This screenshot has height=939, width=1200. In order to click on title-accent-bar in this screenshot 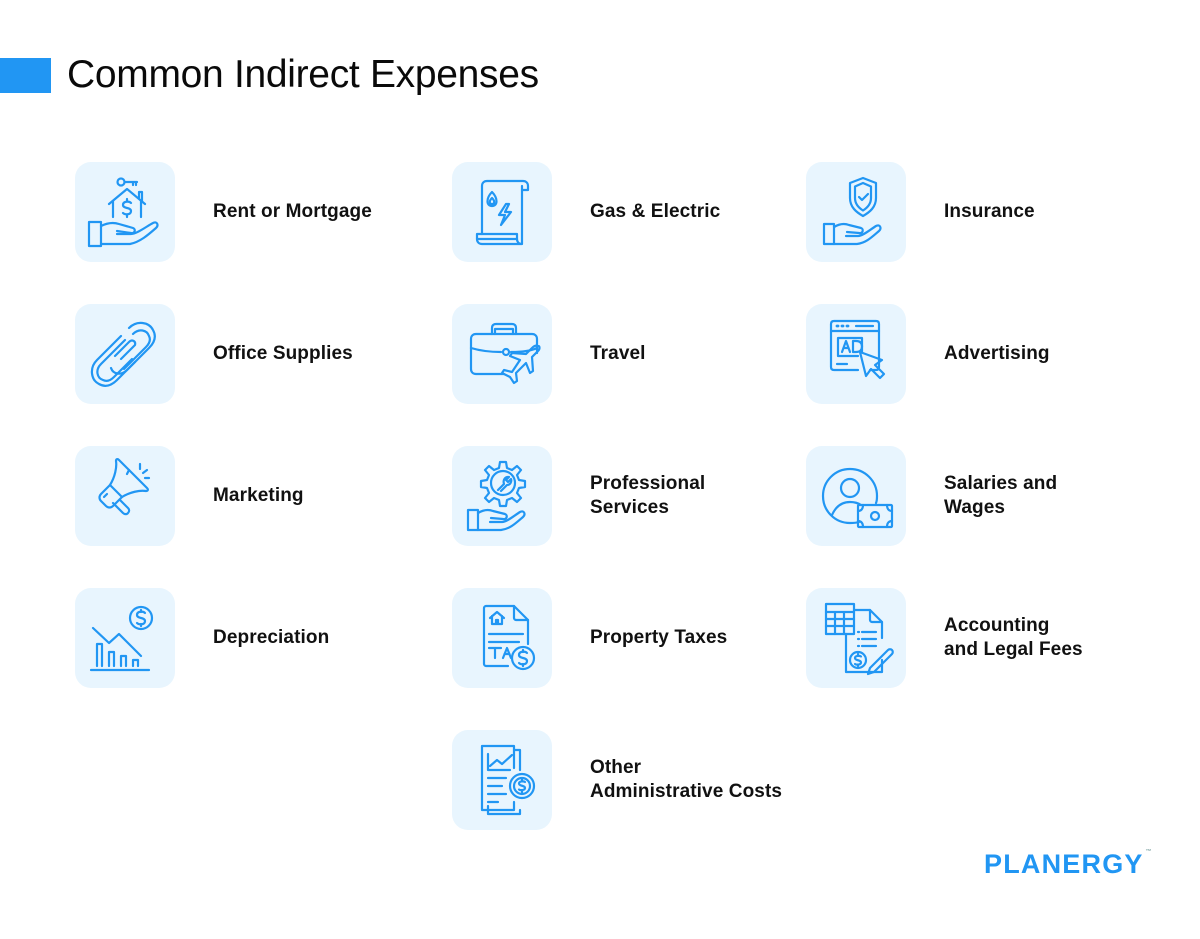, I will do `click(25, 75)`.